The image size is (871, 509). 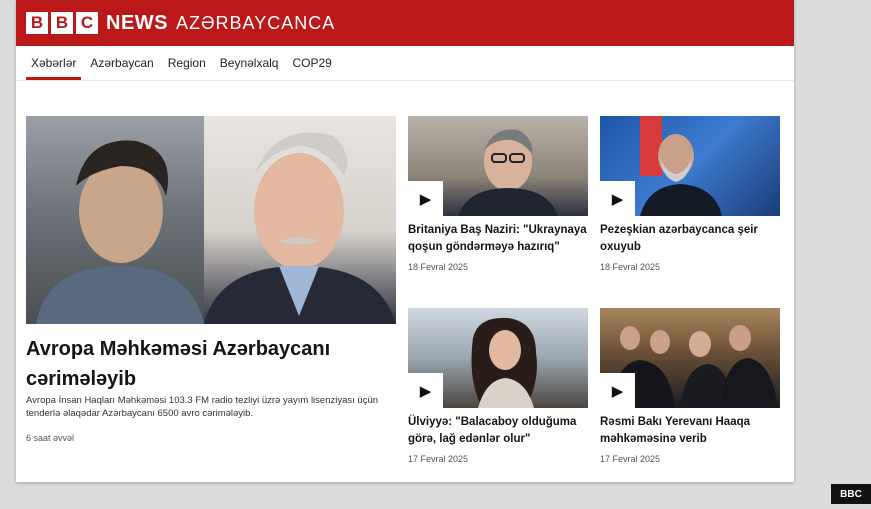 I want to click on lead-image-right-photo, so click(x=300, y=220).